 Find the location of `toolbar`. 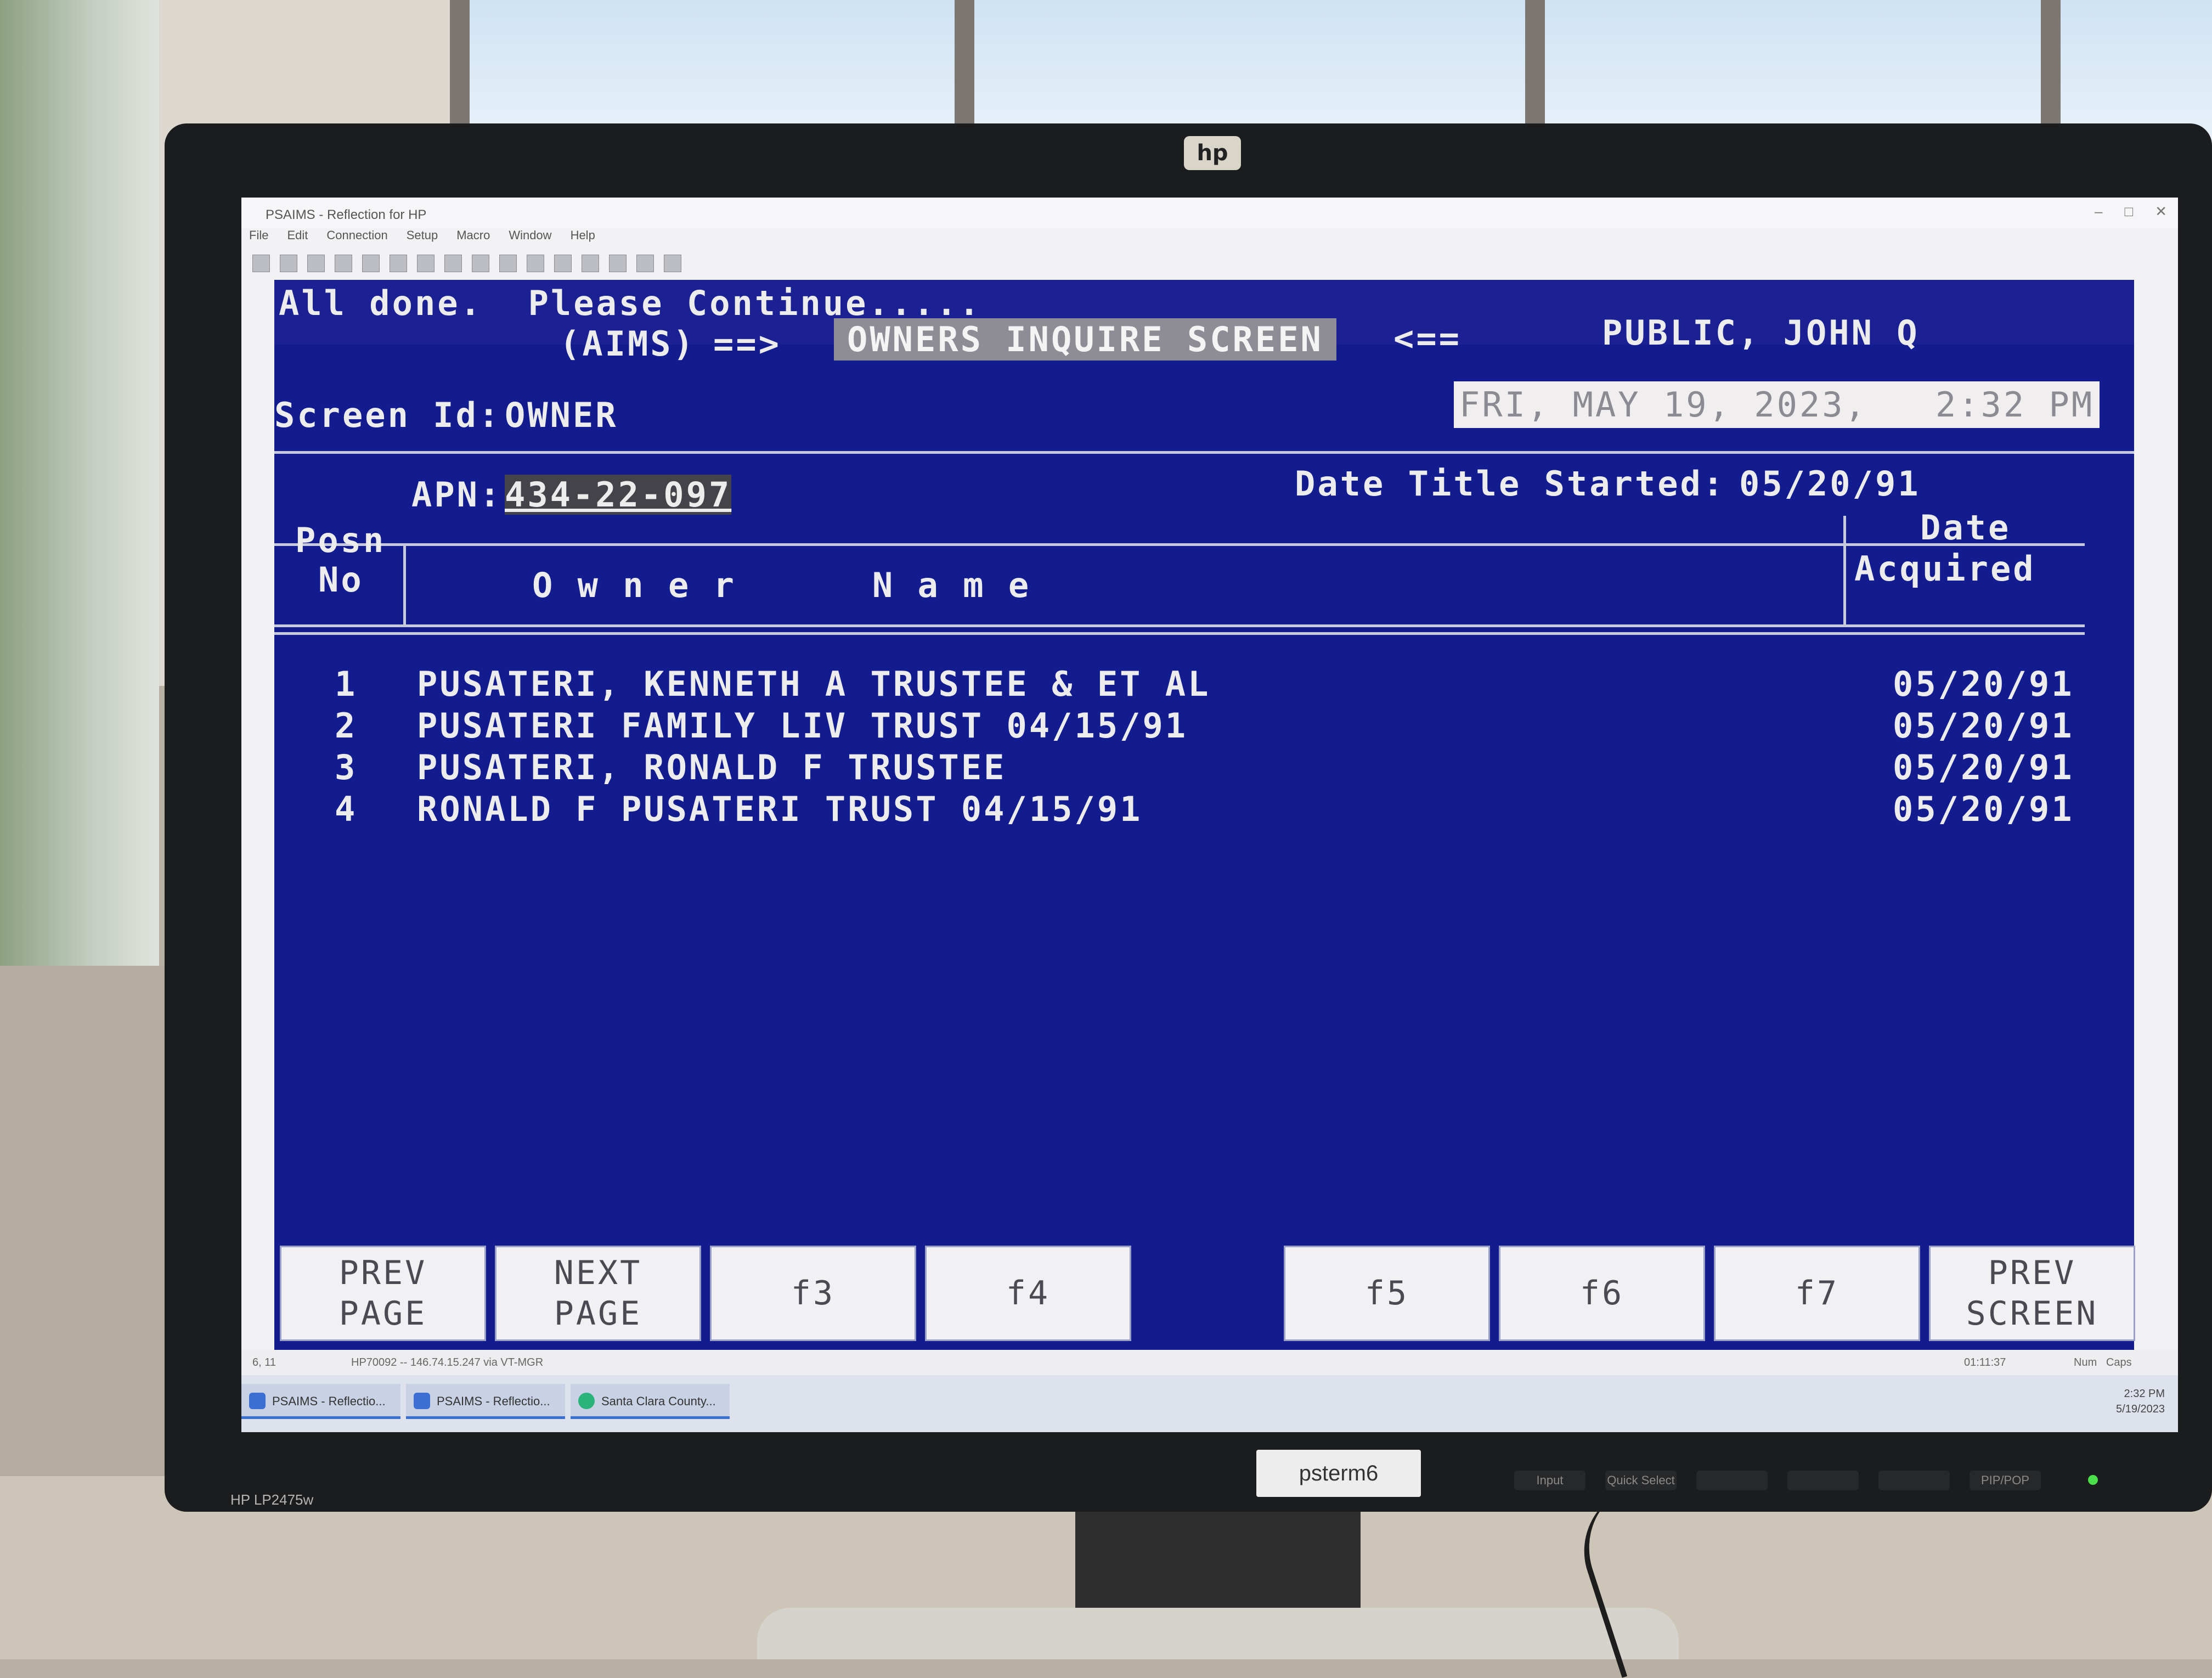

toolbar is located at coordinates (466, 266).